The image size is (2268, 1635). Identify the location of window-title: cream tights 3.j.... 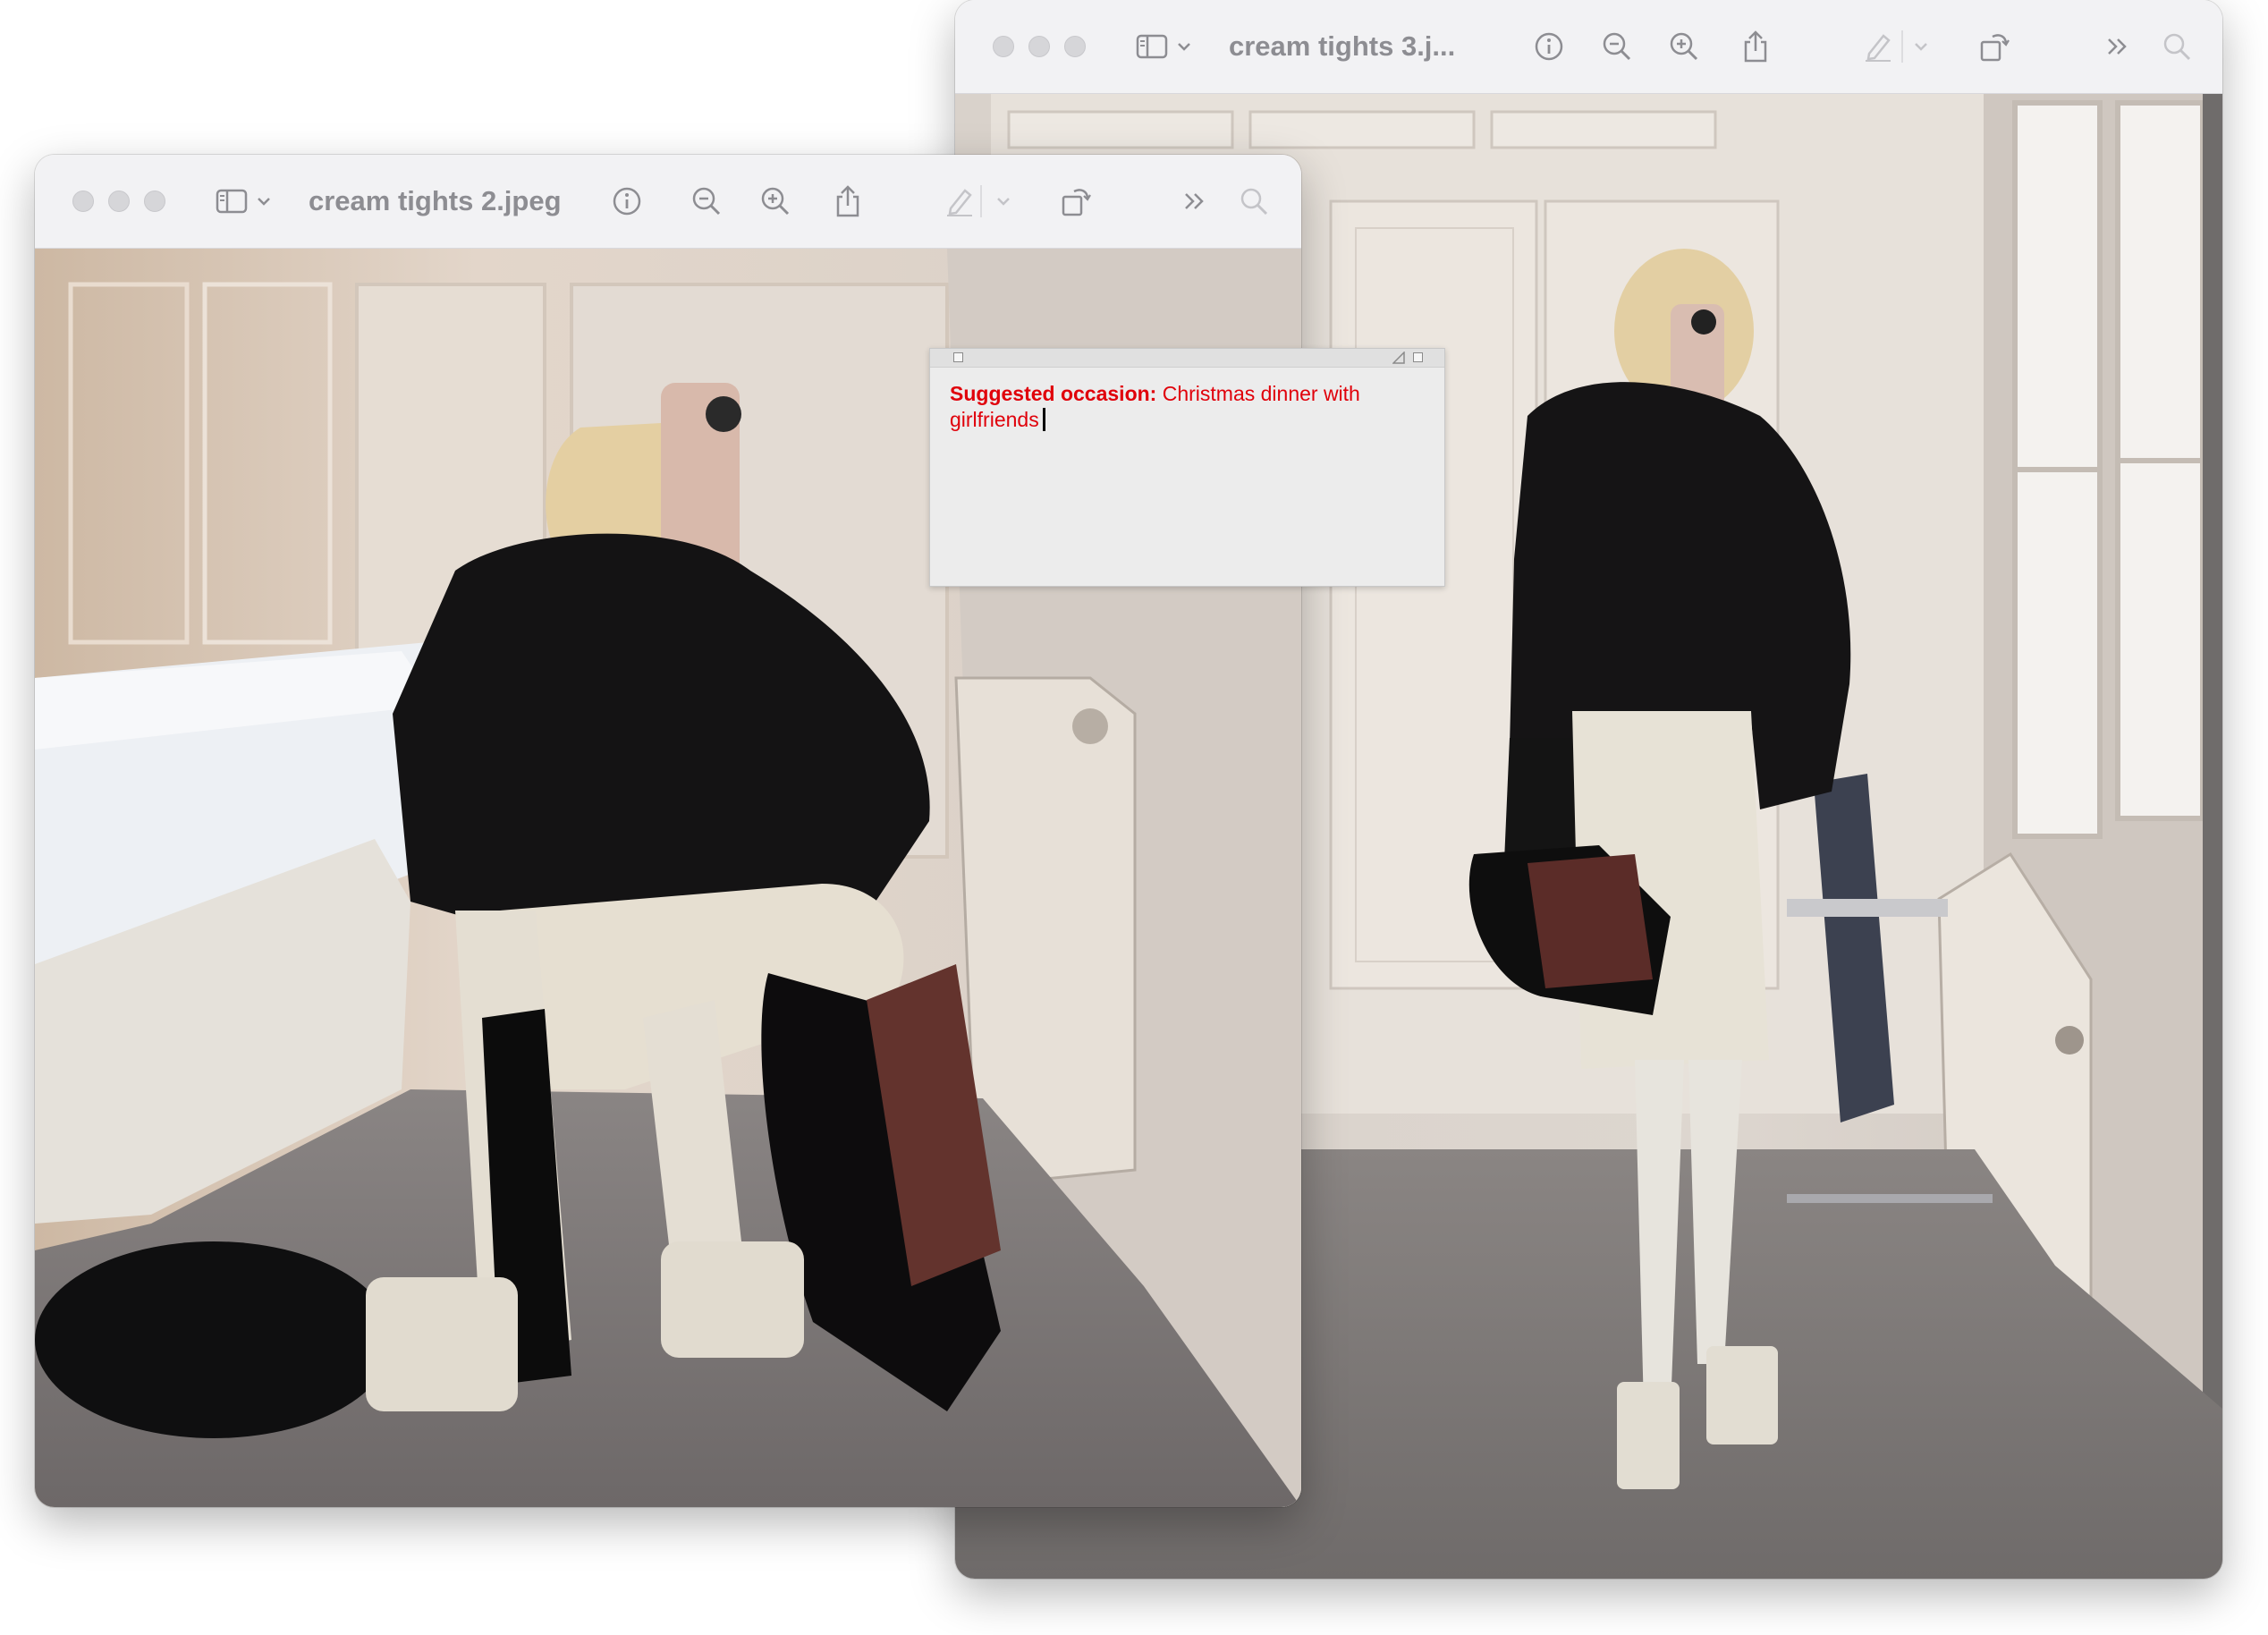
(1342, 46).